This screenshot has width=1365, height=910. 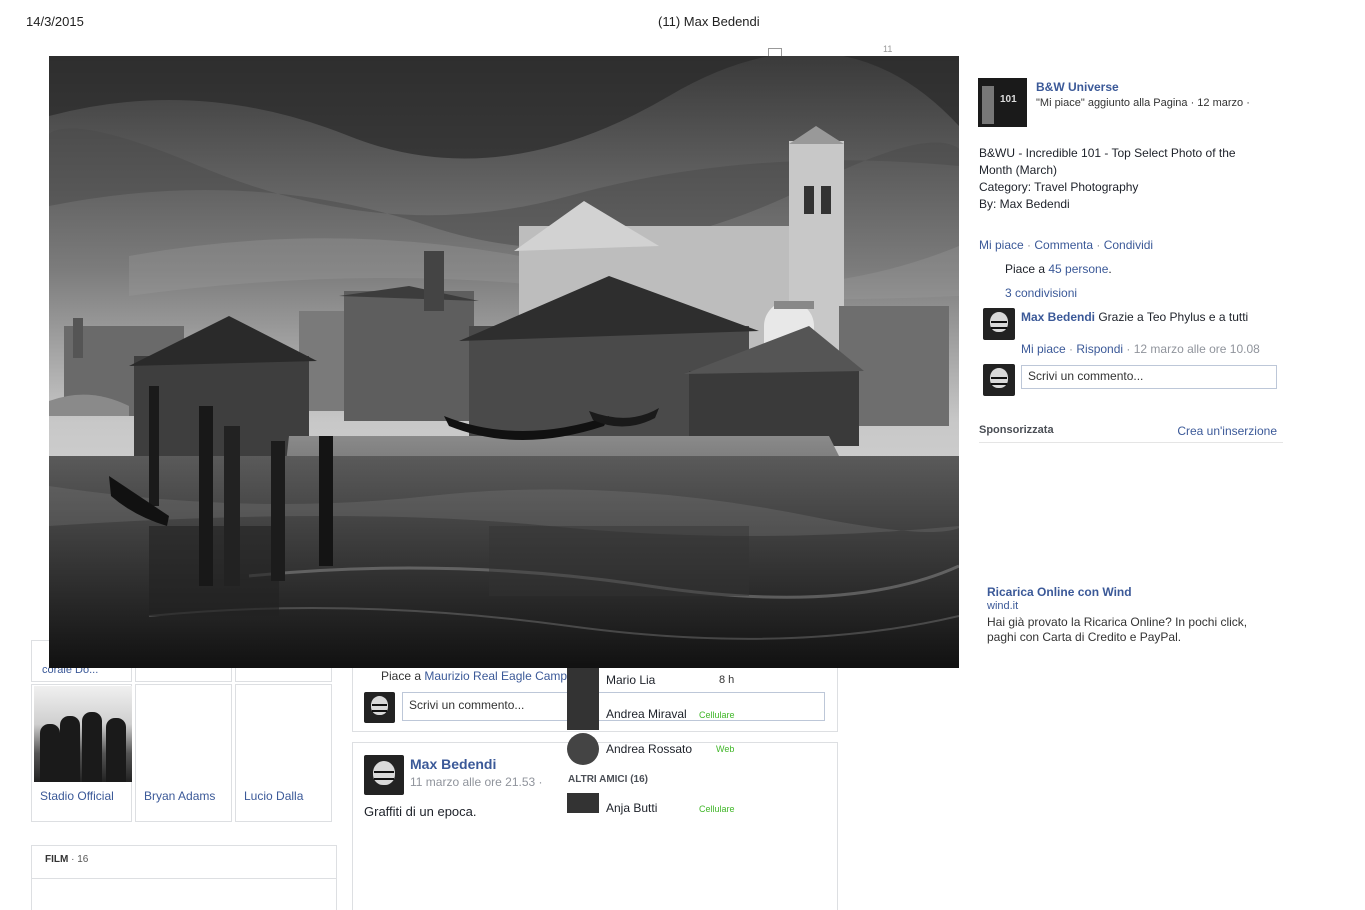 What do you see at coordinates (727, 680) in the screenshot?
I see `contact-last-seen: 8 h` at bounding box center [727, 680].